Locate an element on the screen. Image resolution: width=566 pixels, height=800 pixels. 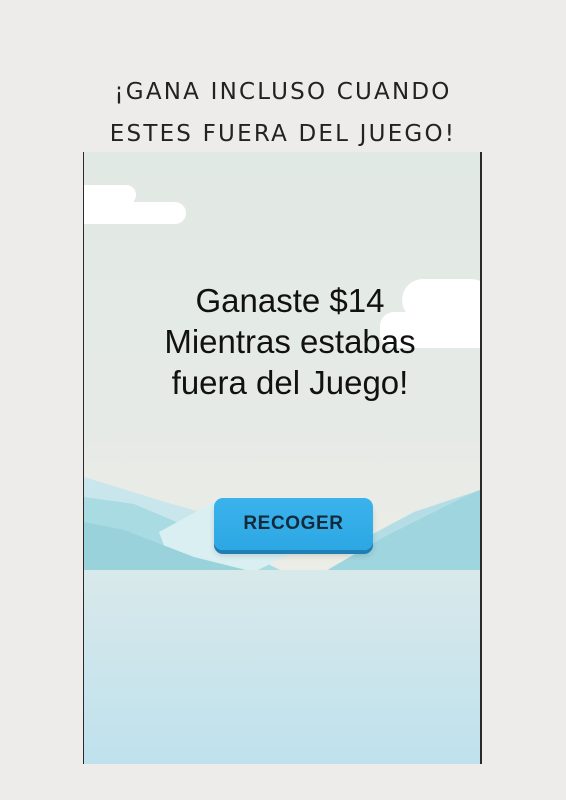
message-line-1: Ganaste $14 is located at coordinates (290, 300).